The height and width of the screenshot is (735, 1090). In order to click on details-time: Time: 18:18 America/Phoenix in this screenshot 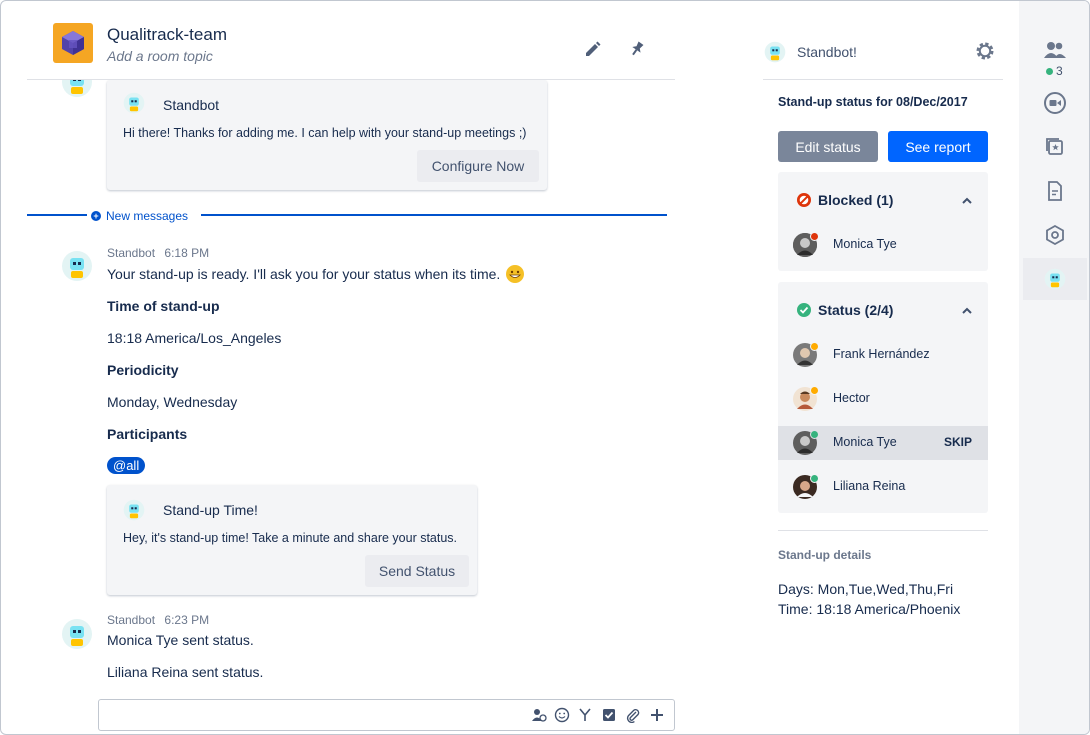, I will do `click(869, 609)`.